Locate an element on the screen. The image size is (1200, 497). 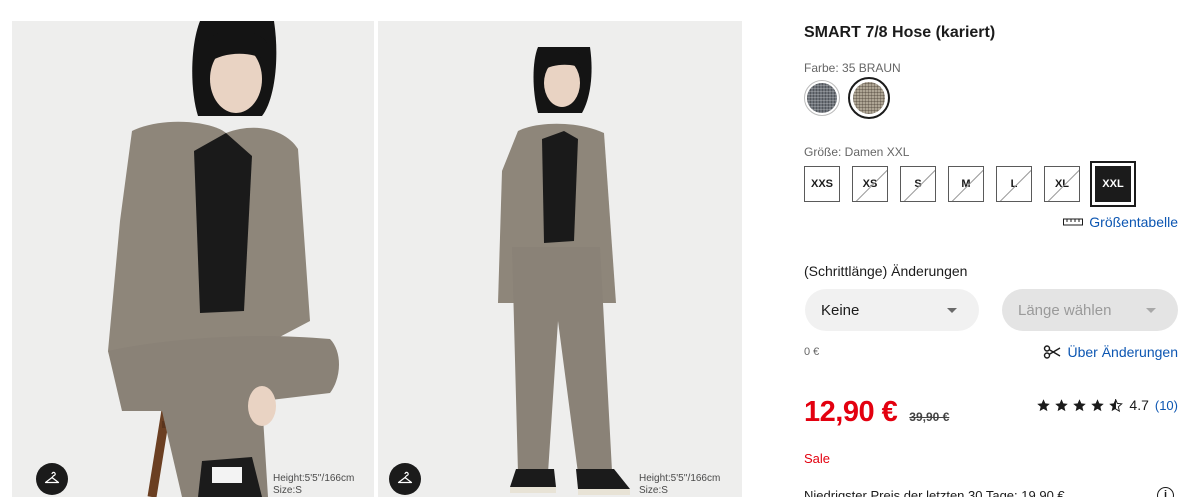
size-selector: XXS XS S M L XL XXL is located at coordinates (970, 184).